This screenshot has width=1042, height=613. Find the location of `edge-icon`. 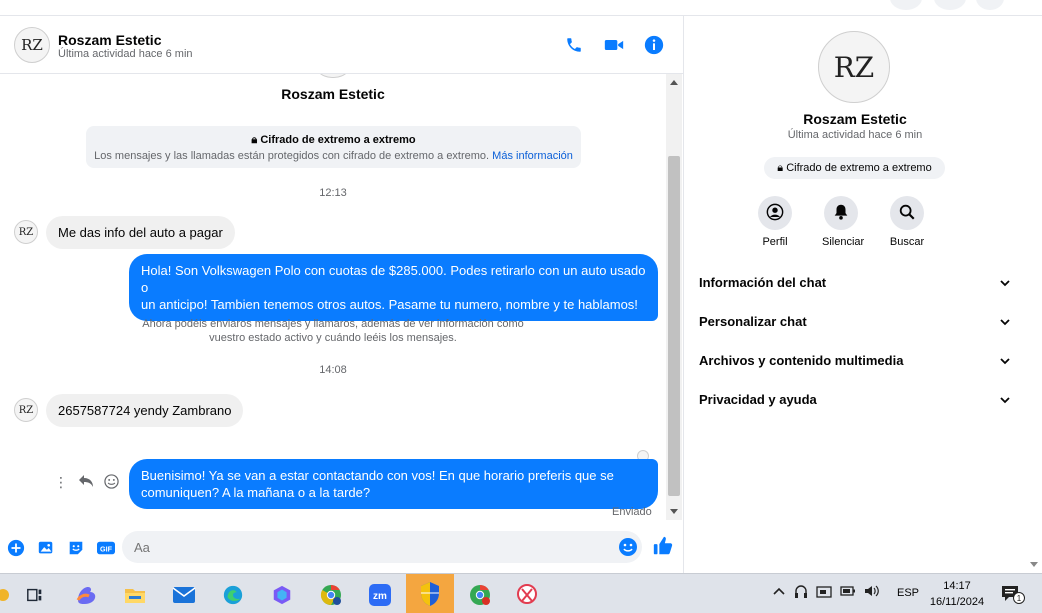

edge-icon is located at coordinates (233, 595).